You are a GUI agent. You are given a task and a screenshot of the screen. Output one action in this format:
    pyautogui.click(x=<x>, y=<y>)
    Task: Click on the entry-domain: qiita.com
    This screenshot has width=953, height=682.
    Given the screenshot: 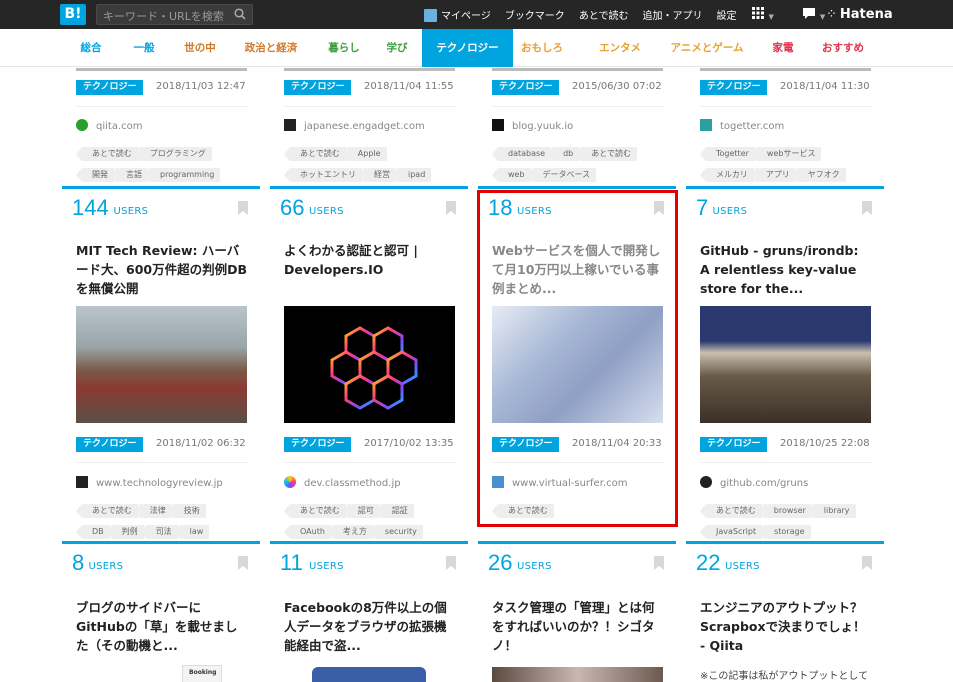 What is the action you would take?
    pyautogui.click(x=109, y=125)
    